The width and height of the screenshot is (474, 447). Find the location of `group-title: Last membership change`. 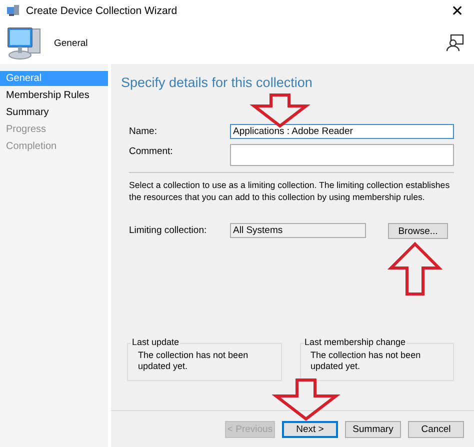

group-title: Last membership change is located at coordinates (355, 342).